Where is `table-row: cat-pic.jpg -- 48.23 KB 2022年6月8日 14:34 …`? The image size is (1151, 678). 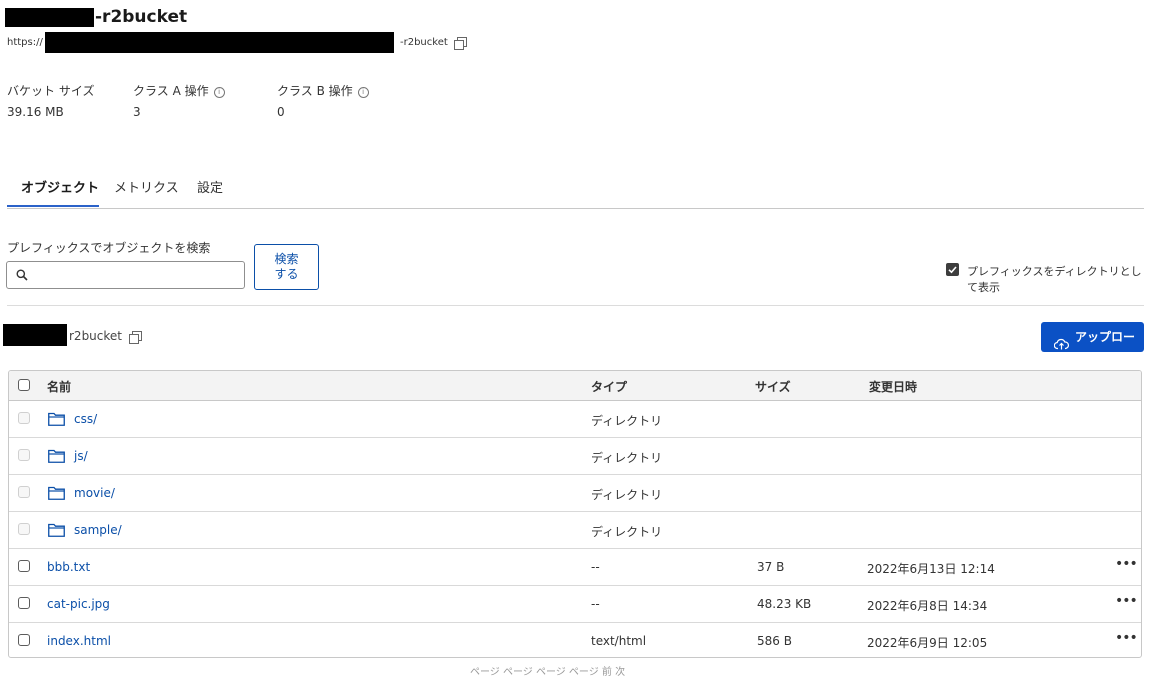 table-row: cat-pic.jpg -- 48.23 KB 2022年6月8日 14:34 … is located at coordinates (575, 604).